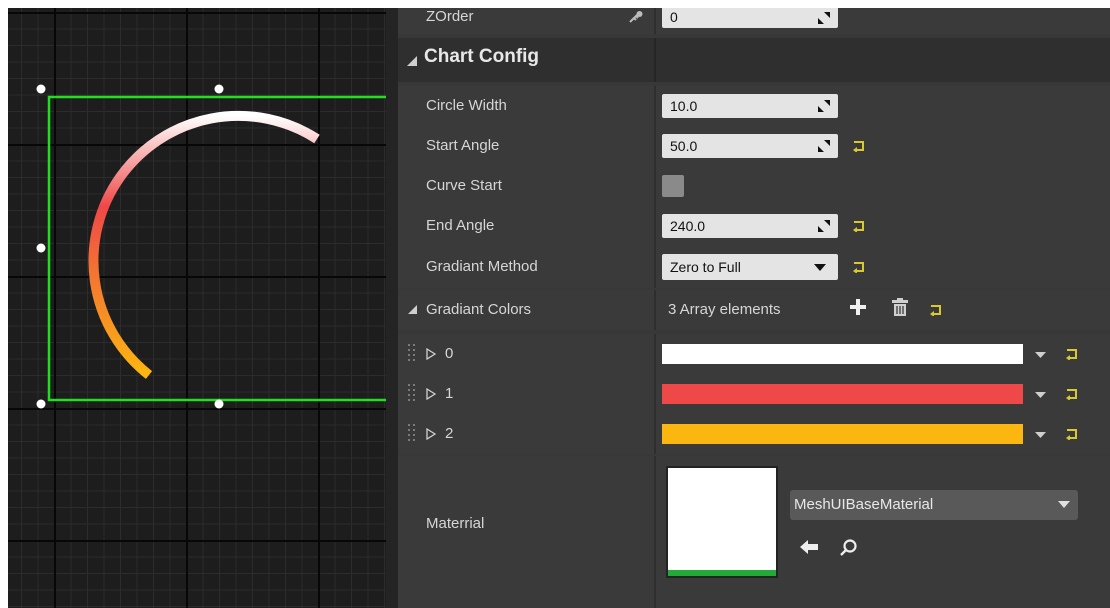  I want to click on material-value: MeshUIBaseMaterial, so click(864, 504).